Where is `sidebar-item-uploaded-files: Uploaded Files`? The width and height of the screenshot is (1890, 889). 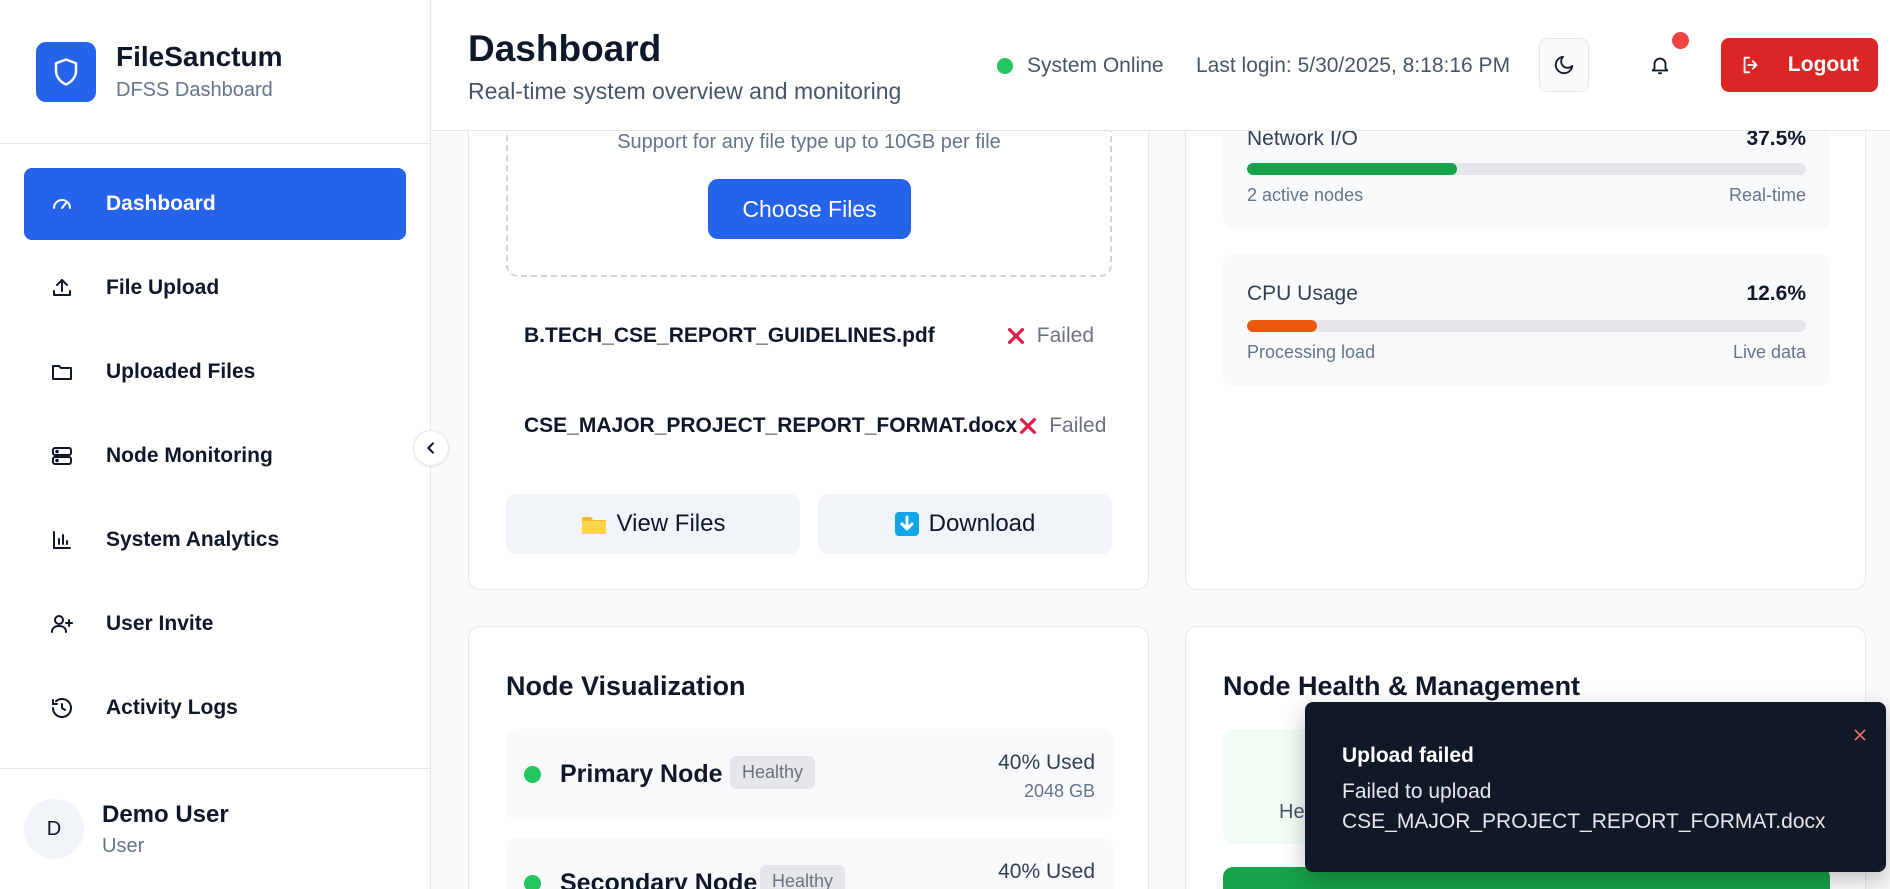
sidebar-item-uploaded-files: Uploaded Files is located at coordinates (215, 372).